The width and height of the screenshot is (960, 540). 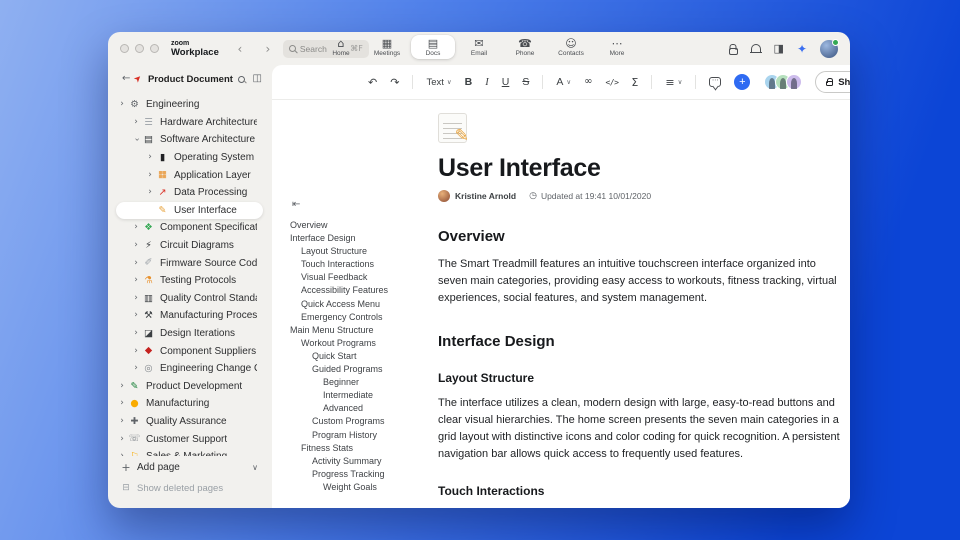 I want to click on sidebar-item-user-interface: ✎ User Interface, so click(x=189, y=210).